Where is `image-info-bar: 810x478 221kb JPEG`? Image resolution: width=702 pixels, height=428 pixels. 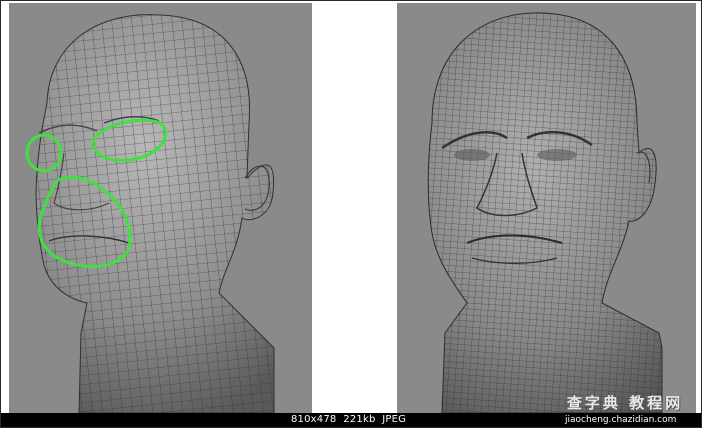
image-info-bar: 810x478 221kb JPEG is located at coordinates (351, 420).